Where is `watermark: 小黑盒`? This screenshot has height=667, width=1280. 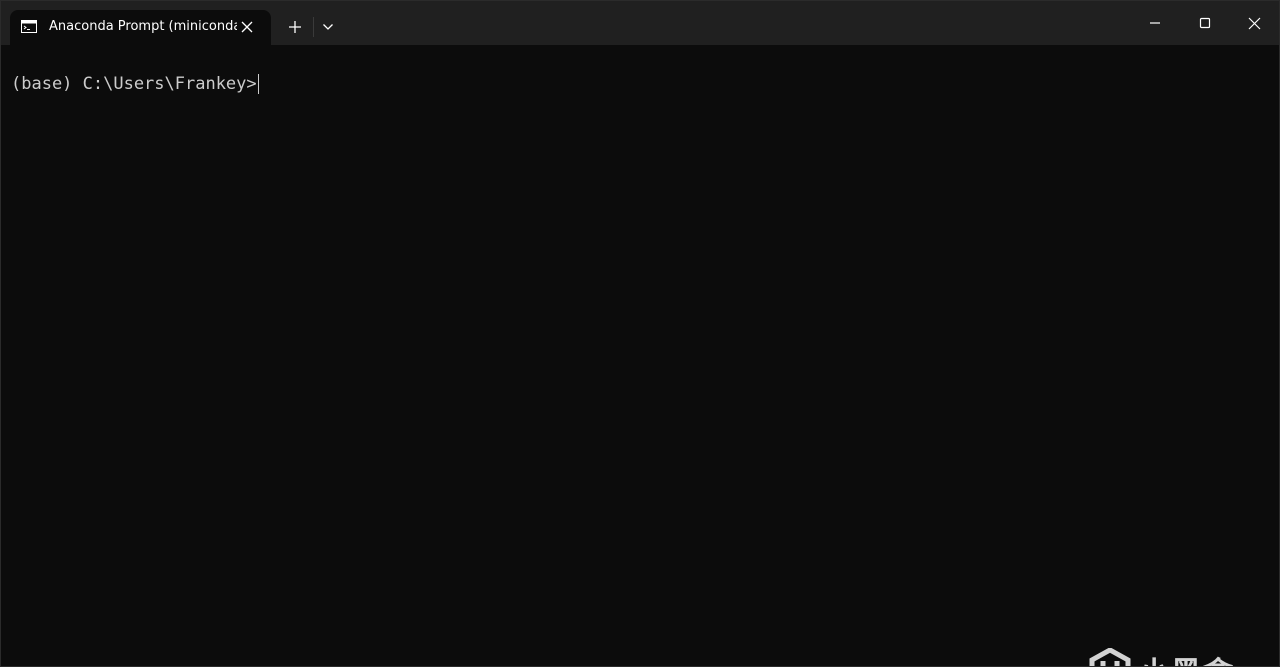 watermark: 小黑盒 is located at coordinates (1162, 656).